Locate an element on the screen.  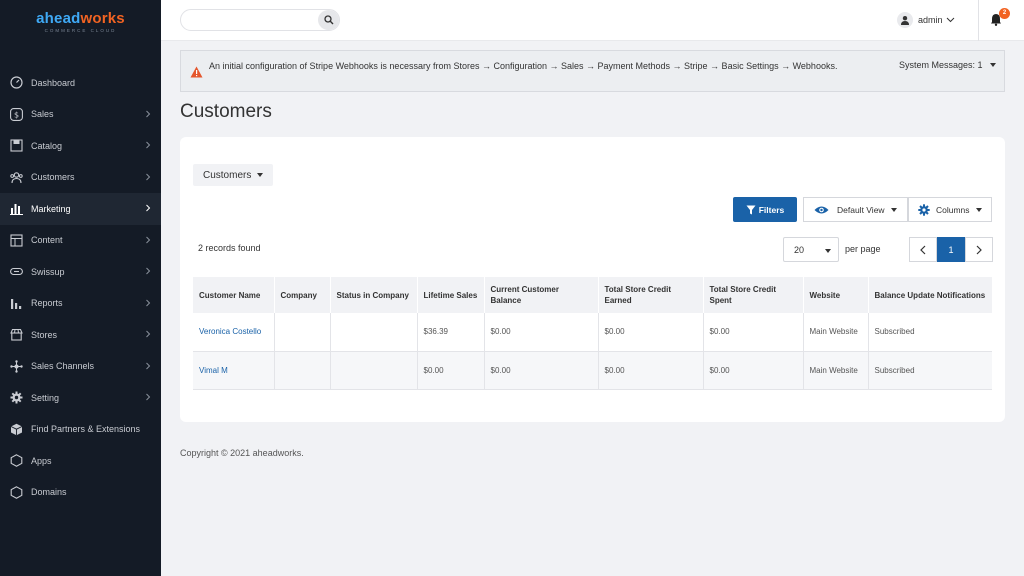
sidebar-item-swissup: Swissup is located at coordinates (80, 272).